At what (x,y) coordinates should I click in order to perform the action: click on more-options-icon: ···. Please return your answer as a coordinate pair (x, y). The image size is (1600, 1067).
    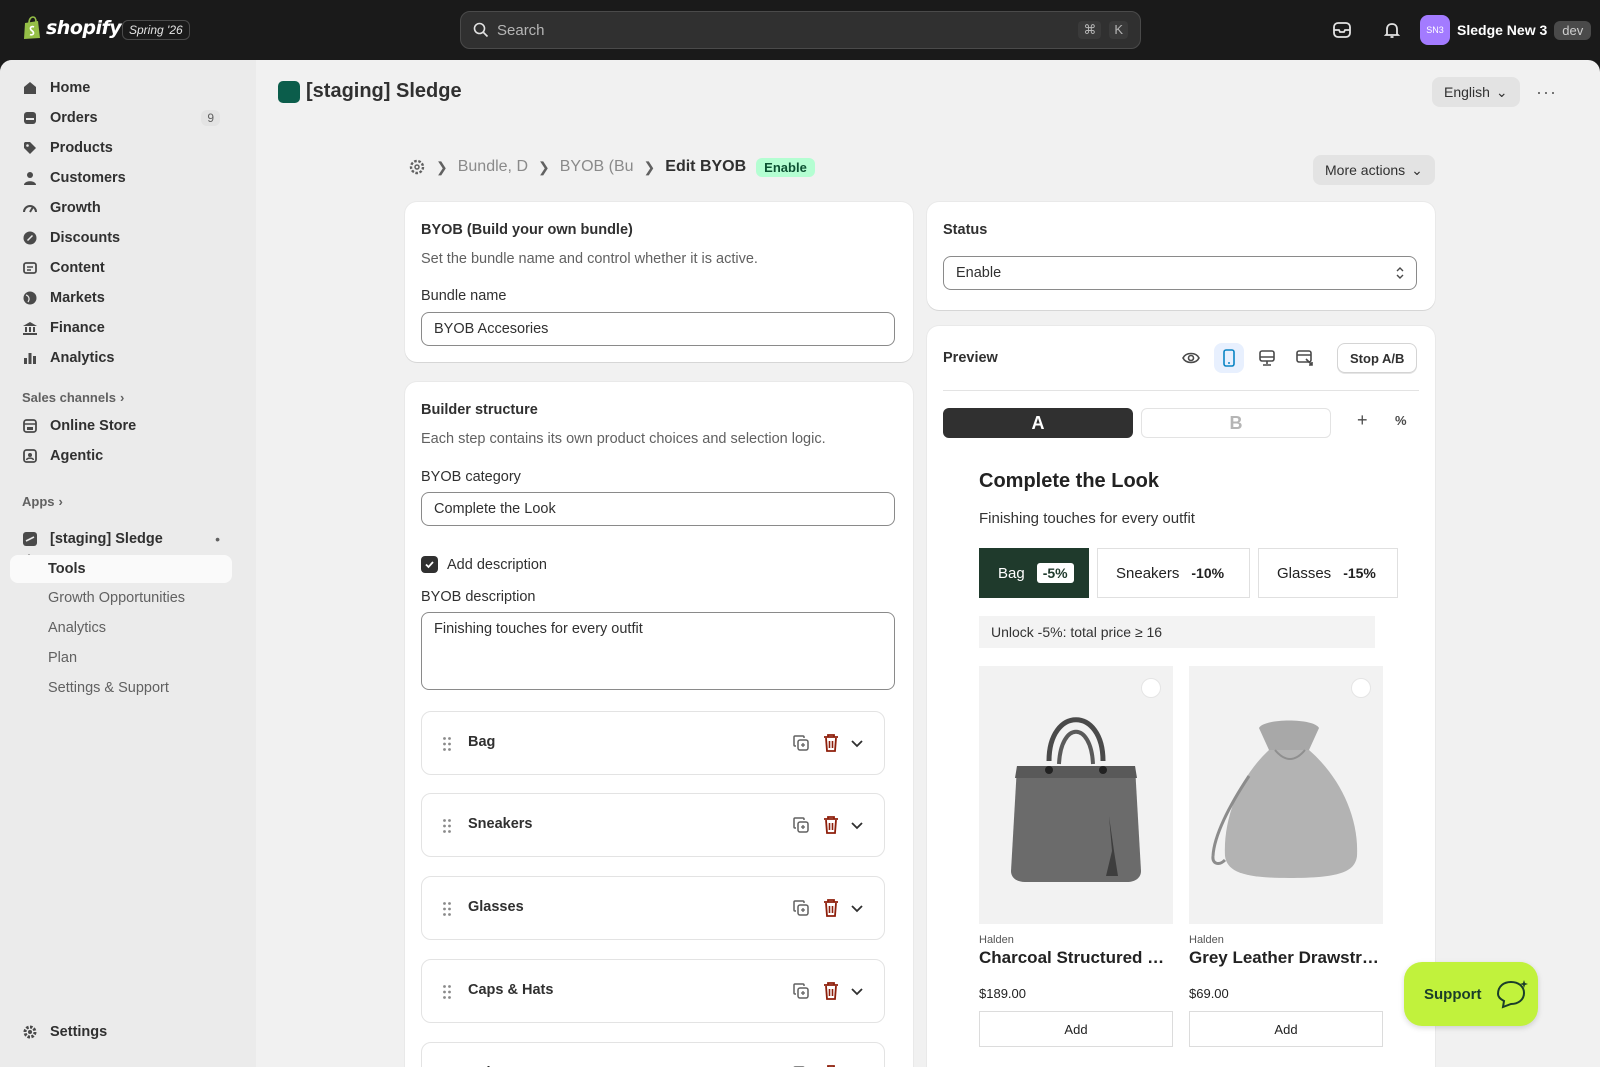
    Looking at the image, I should click on (1546, 92).